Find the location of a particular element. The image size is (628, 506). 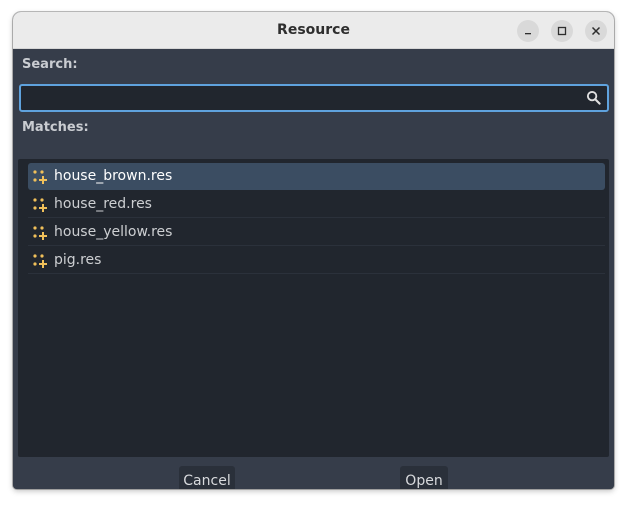

matches-label: Matches: is located at coordinates (55, 127).